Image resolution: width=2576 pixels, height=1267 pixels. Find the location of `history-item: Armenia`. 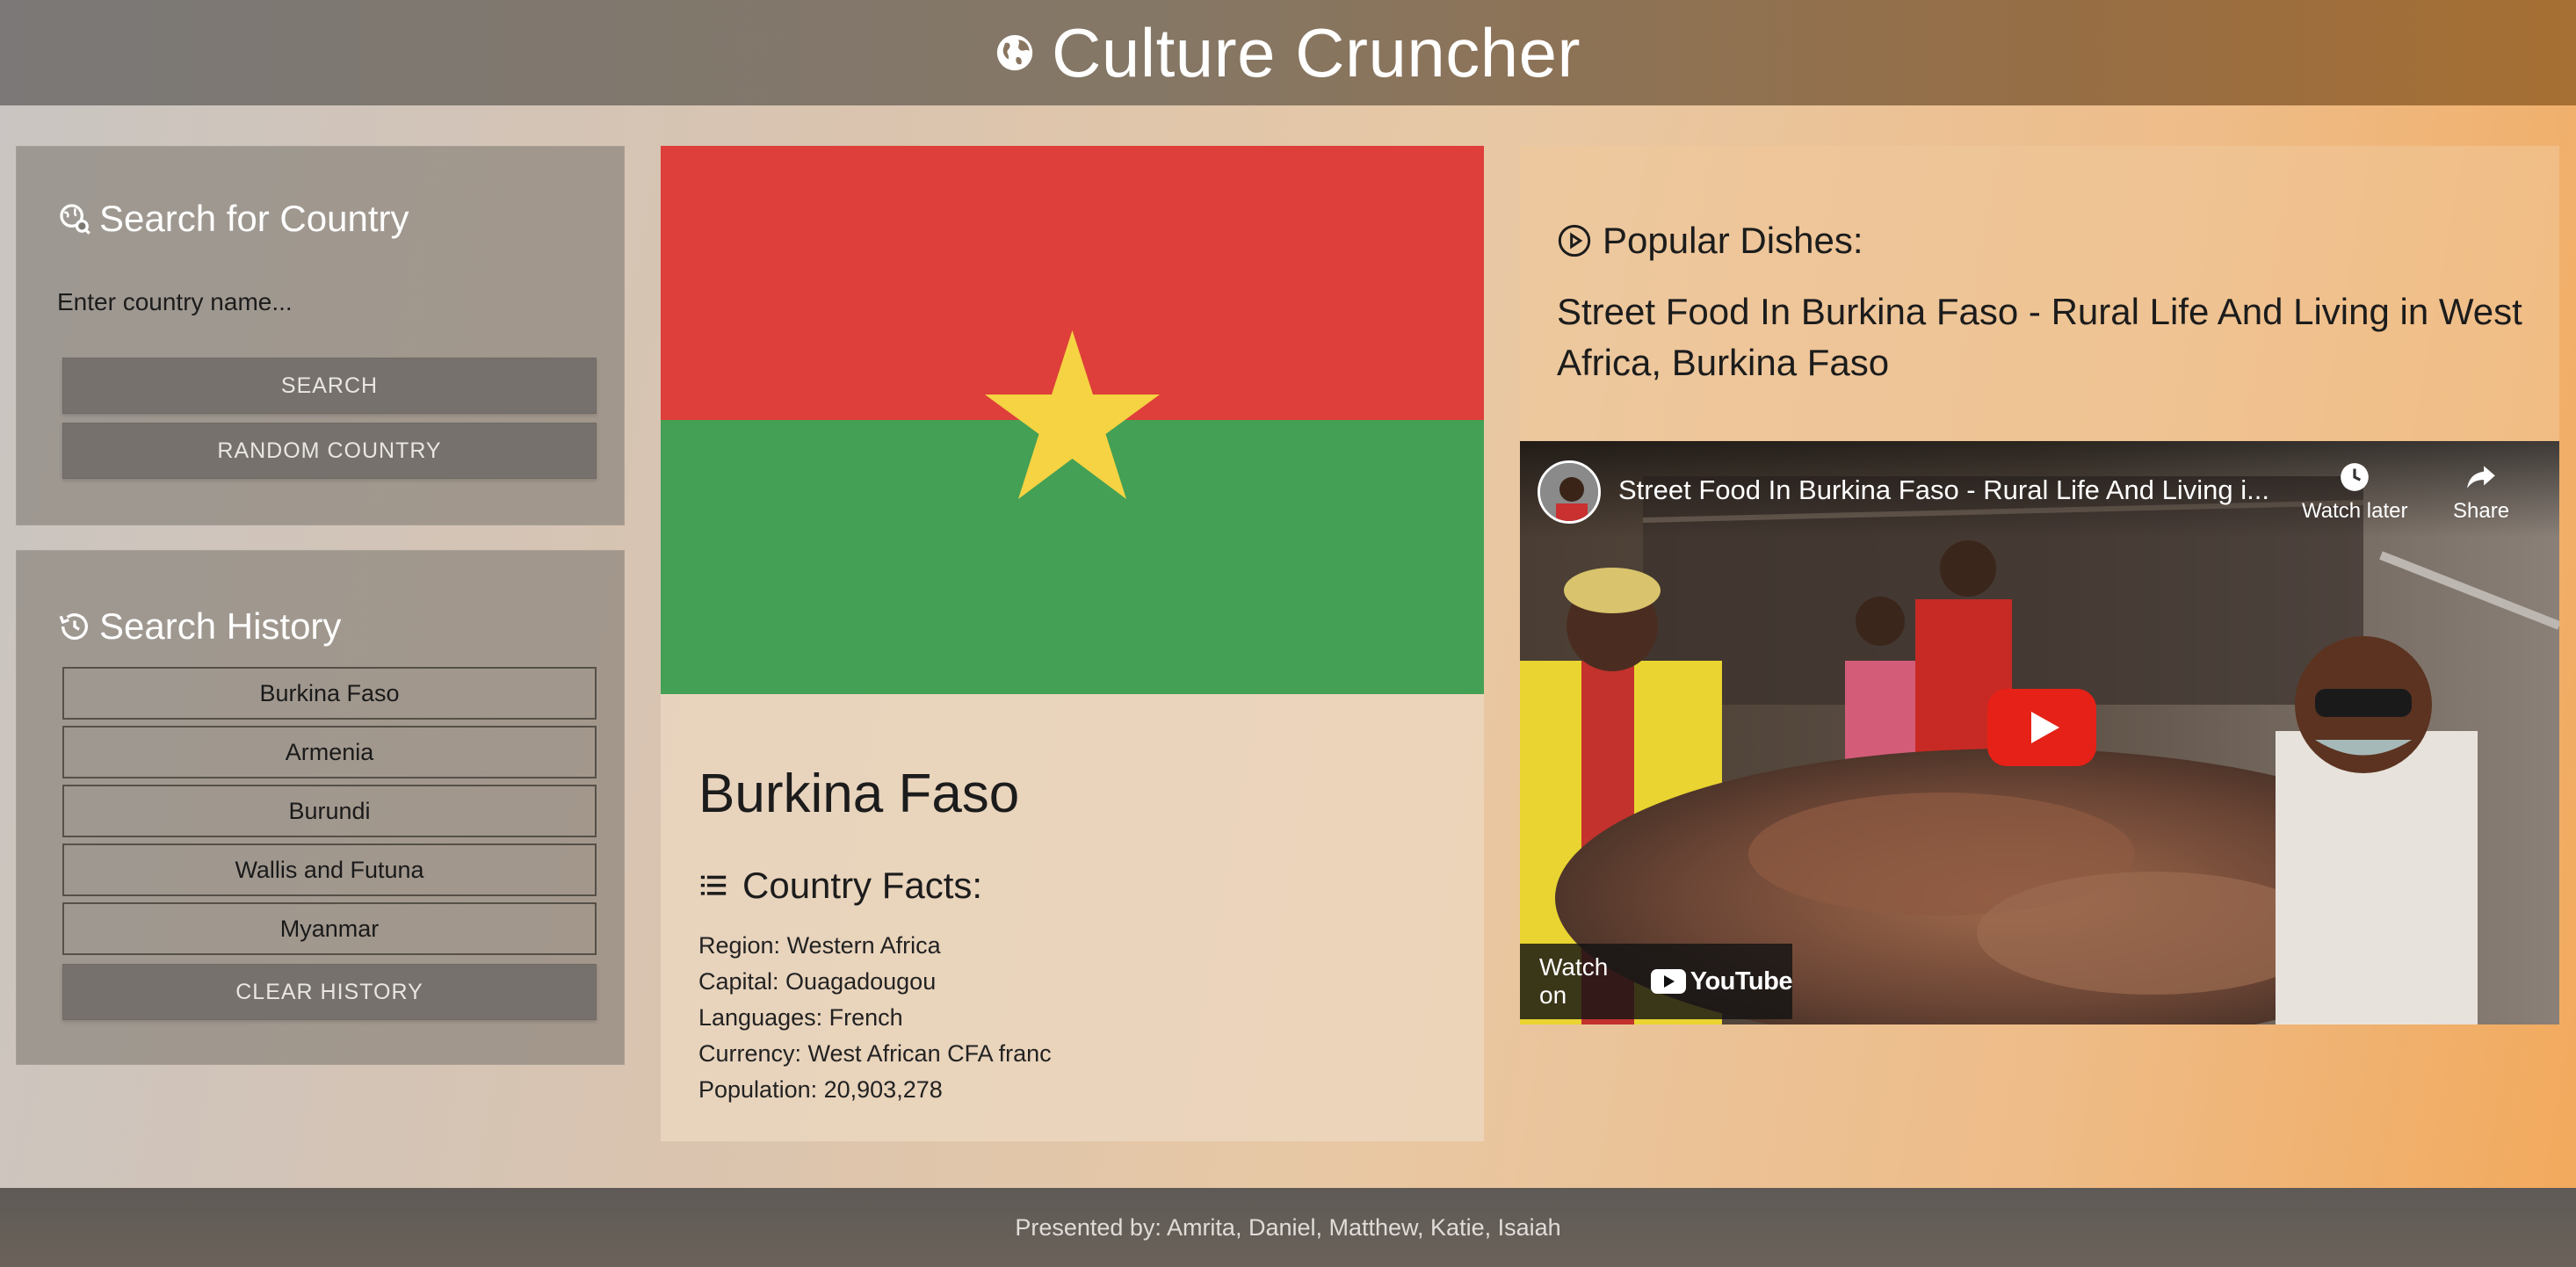

history-item: Armenia is located at coordinates (329, 752).